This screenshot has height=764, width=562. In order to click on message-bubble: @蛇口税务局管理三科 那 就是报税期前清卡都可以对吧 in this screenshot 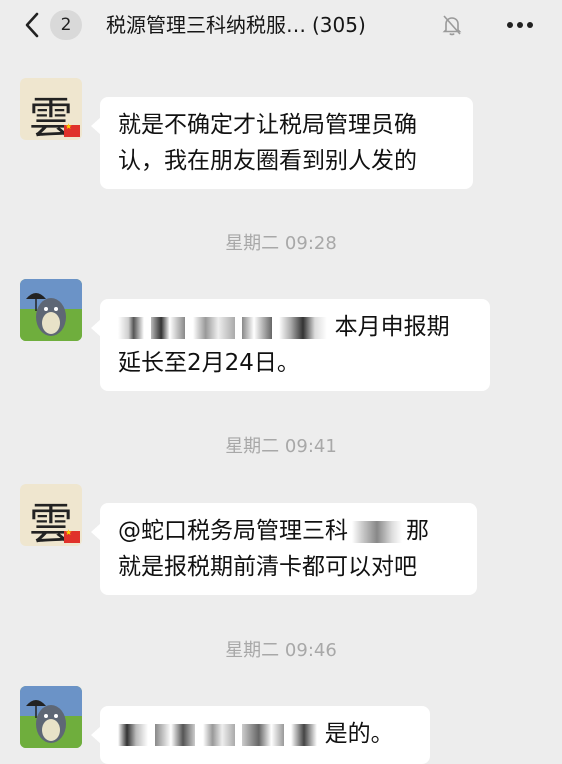, I will do `click(284, 549)`.